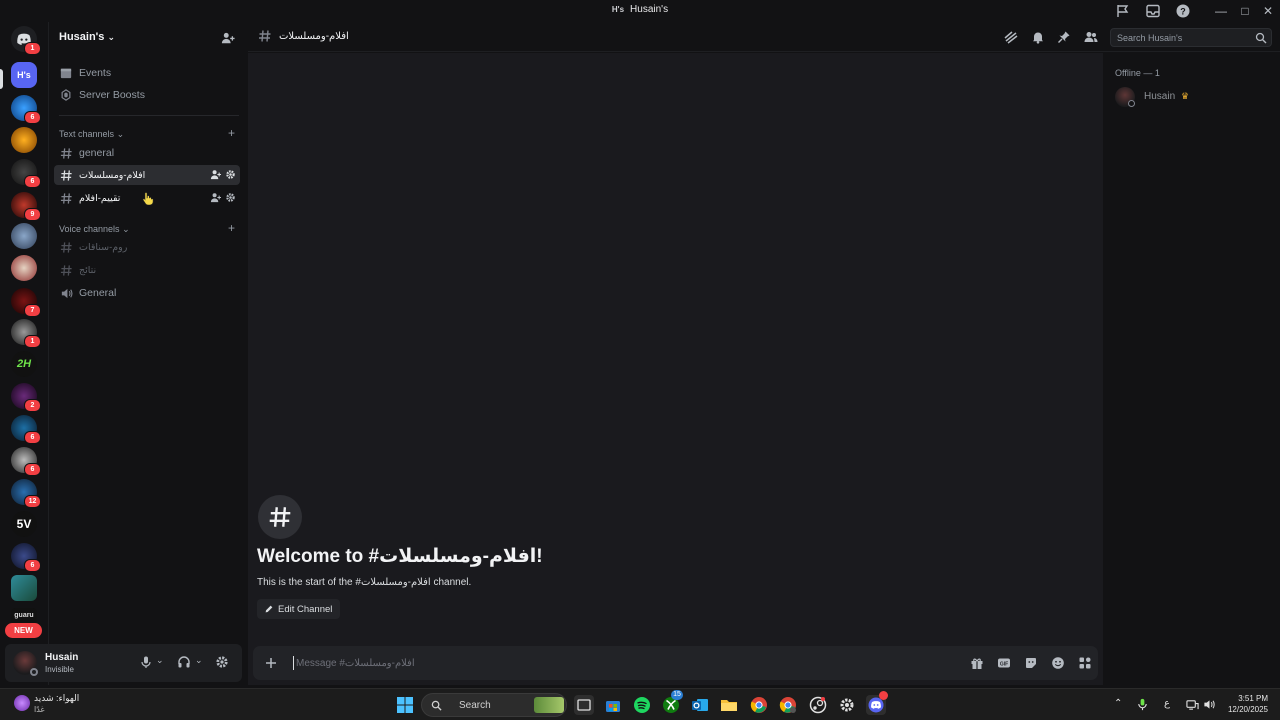 Image resolution: width=1280 pixels, height=720 pixels. Describe the element at coordinates (1031, 663) in the screenshot. I see `sticker-icon` at that location.